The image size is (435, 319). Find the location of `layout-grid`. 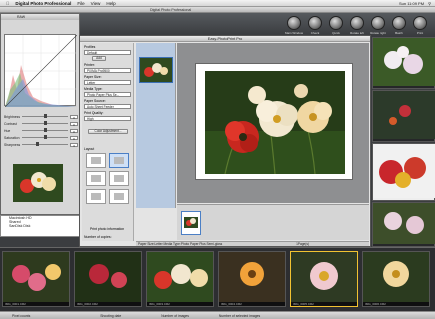

layout-grid is located at coordinates (108, 178).